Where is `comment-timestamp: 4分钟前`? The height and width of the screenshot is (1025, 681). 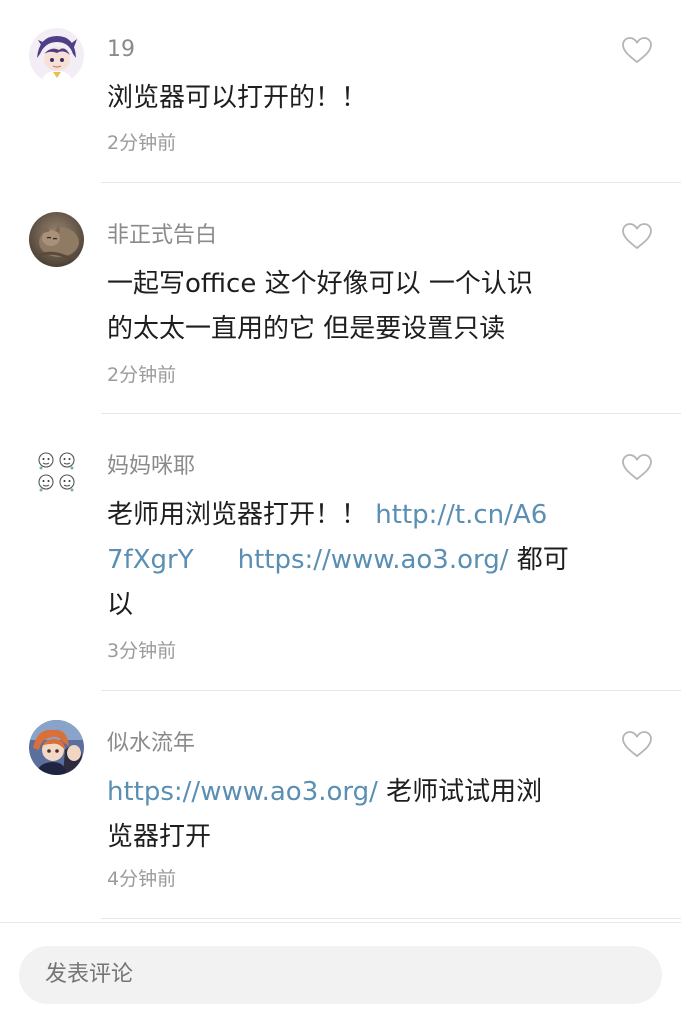 comment-timestamp: 4分钟前 is located at coordinates (142, 879).